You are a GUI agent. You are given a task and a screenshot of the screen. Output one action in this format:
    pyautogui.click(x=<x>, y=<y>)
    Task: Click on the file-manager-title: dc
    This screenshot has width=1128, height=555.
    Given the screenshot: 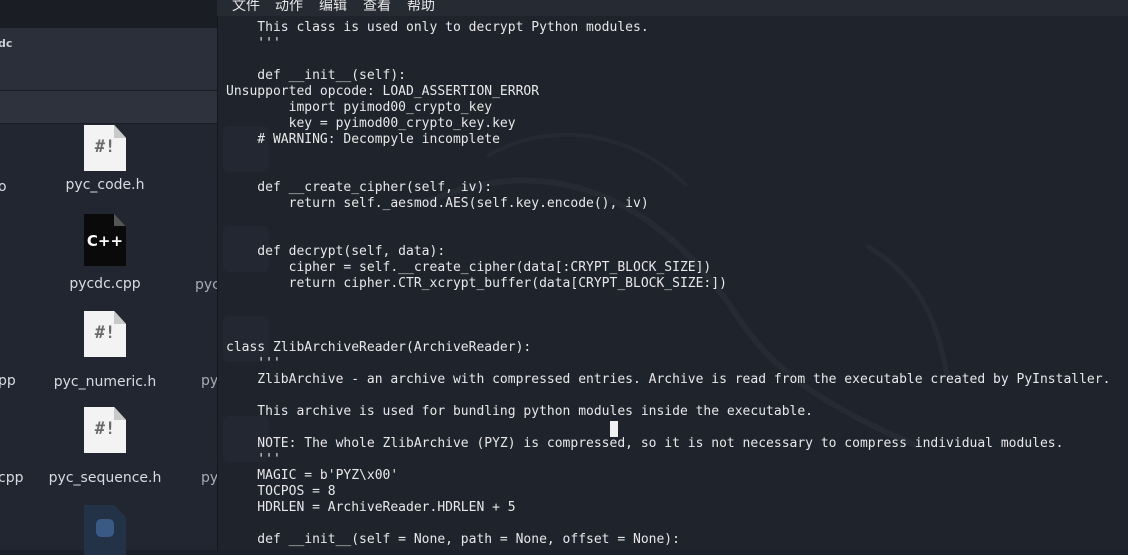 What is the action you would take?
    pyautogui.click(x=6, y=43)
    